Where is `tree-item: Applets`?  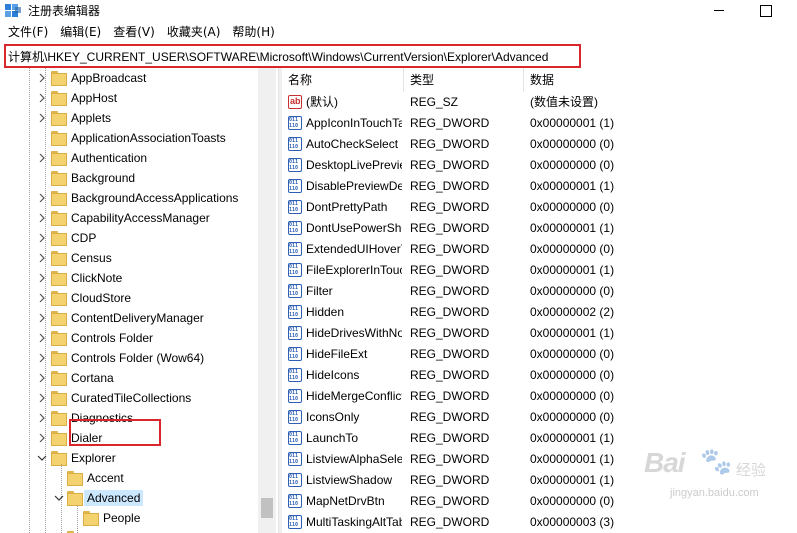 tree-item: Applets is located at coordinates (129, 118).